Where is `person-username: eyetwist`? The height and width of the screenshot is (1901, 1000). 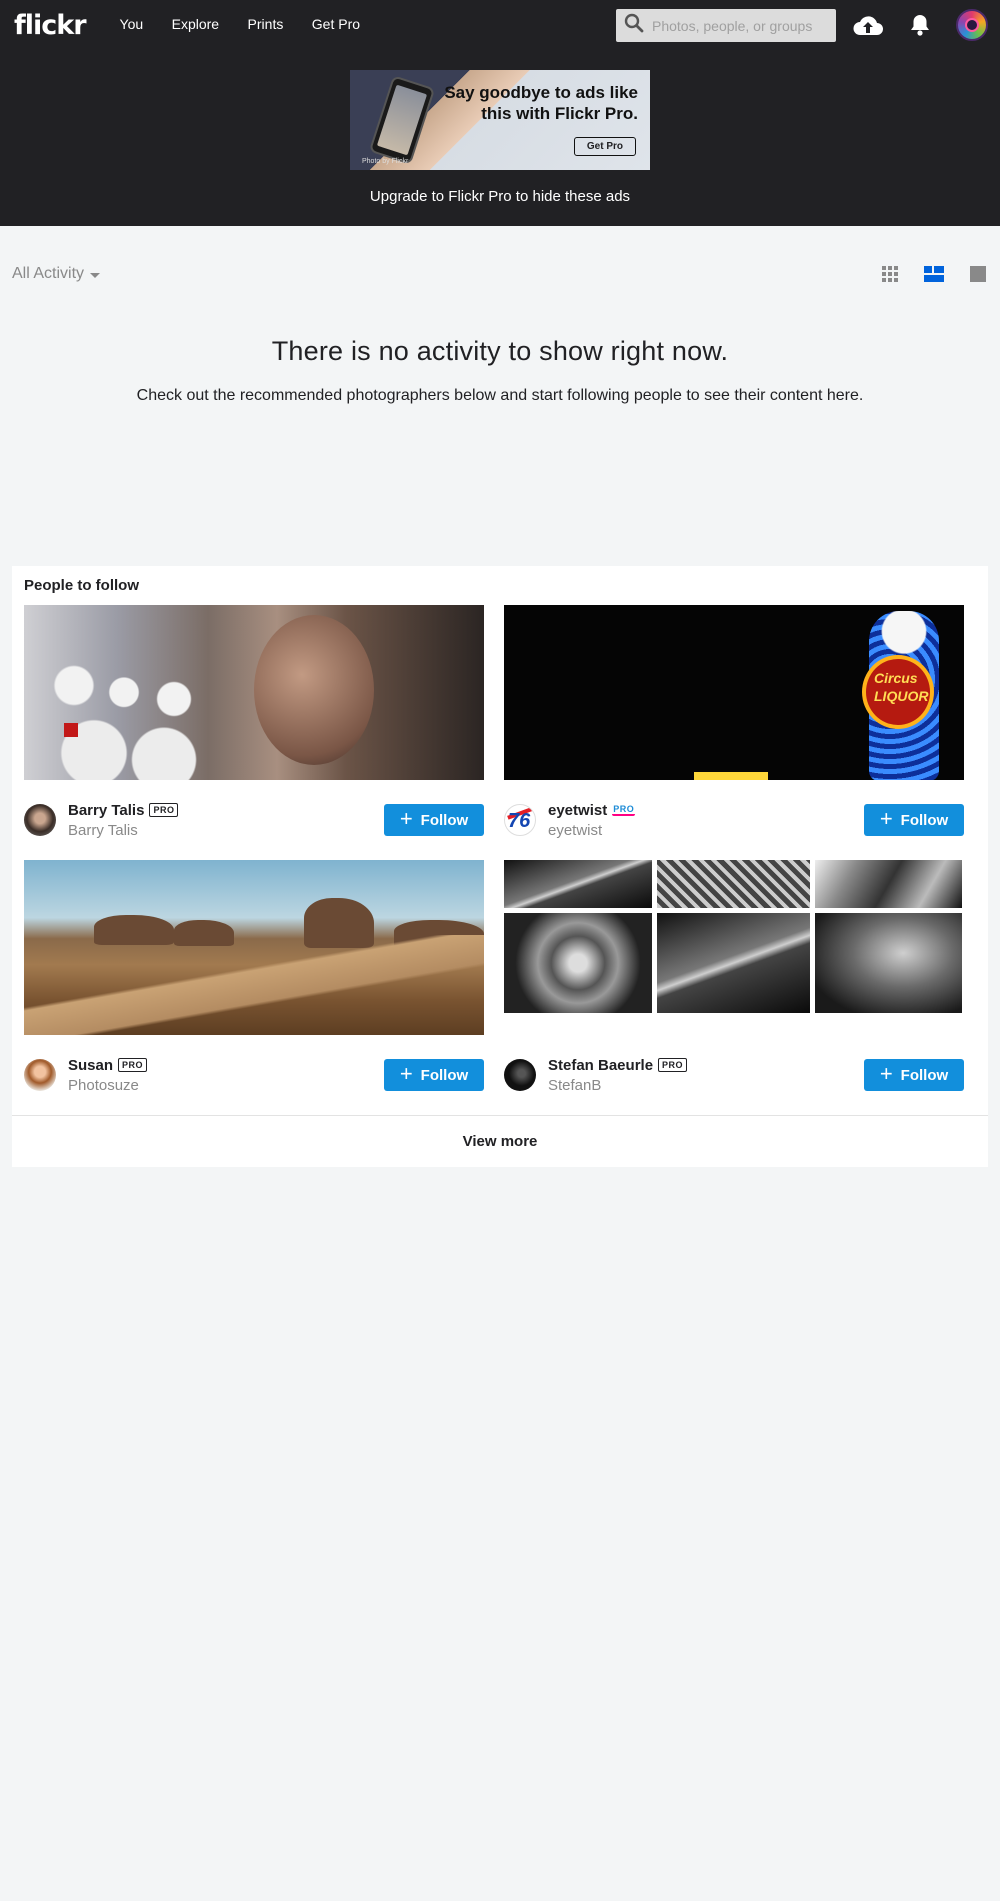 person-username: eyetwist is located at coordinates (575, 830).